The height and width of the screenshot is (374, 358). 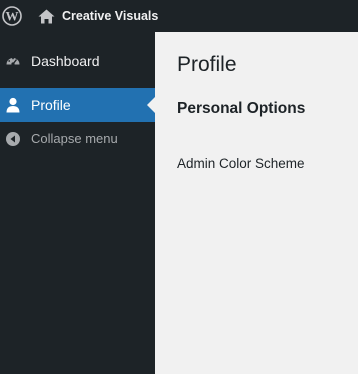 I want to click on admin-color-scheme-label: Admin Color Scheme, so click(x=241, y=163).